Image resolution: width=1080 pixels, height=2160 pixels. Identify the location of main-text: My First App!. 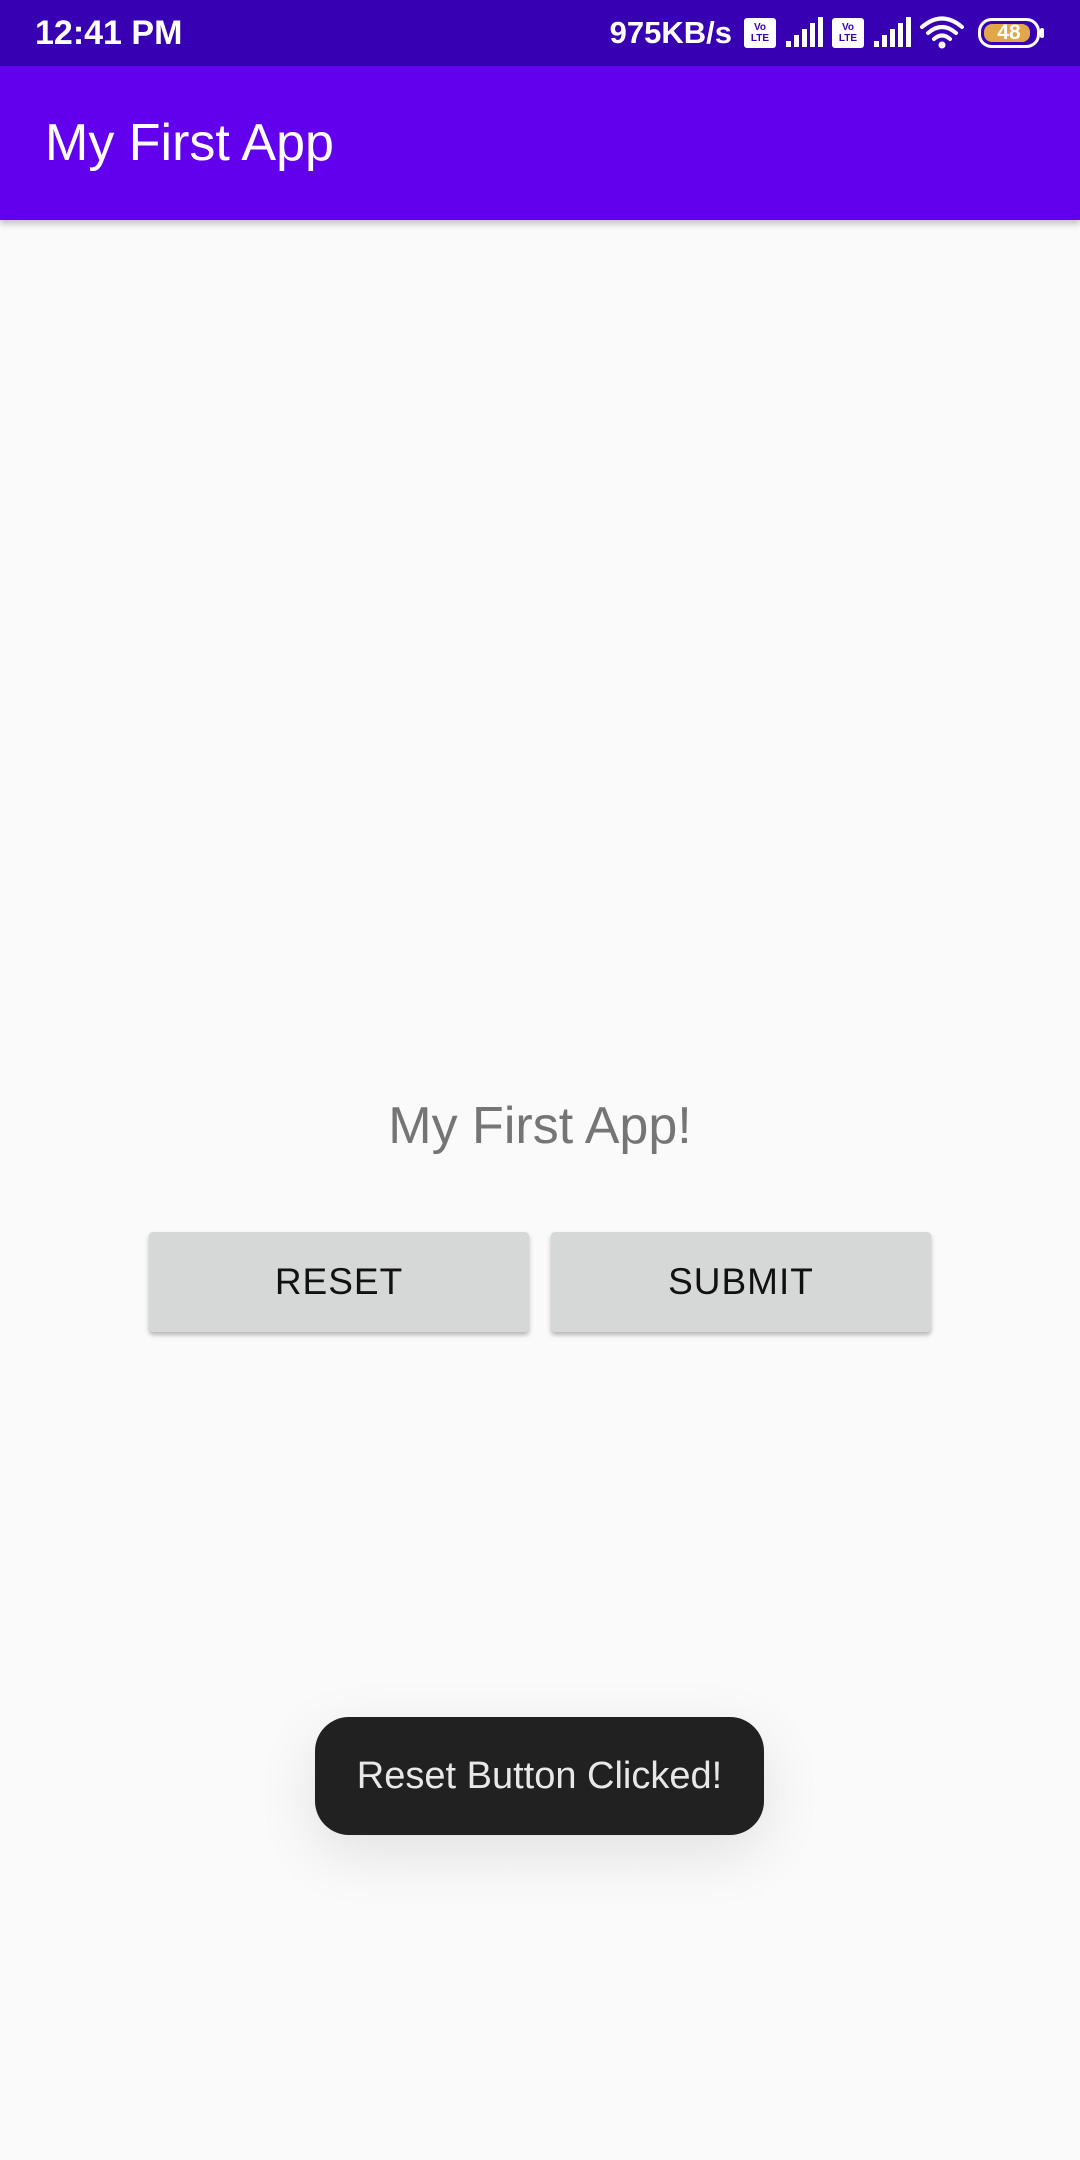
(540, 1126).